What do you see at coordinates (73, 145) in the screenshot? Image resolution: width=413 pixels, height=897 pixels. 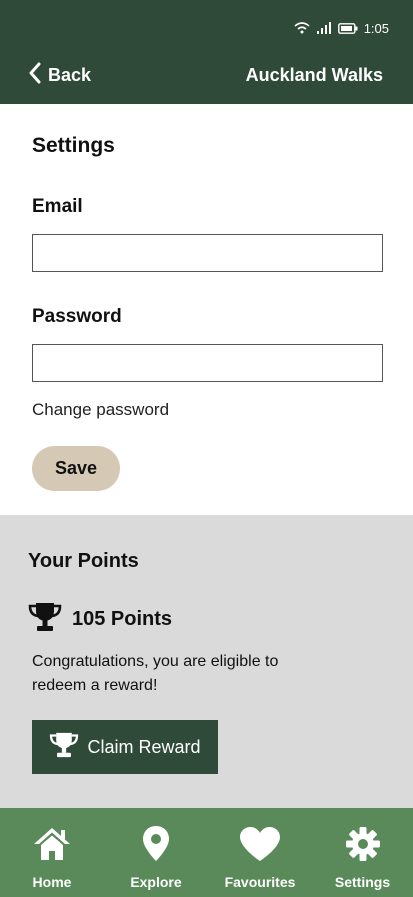 I see `settings-title: Settings` at bounding box center [73, 145].